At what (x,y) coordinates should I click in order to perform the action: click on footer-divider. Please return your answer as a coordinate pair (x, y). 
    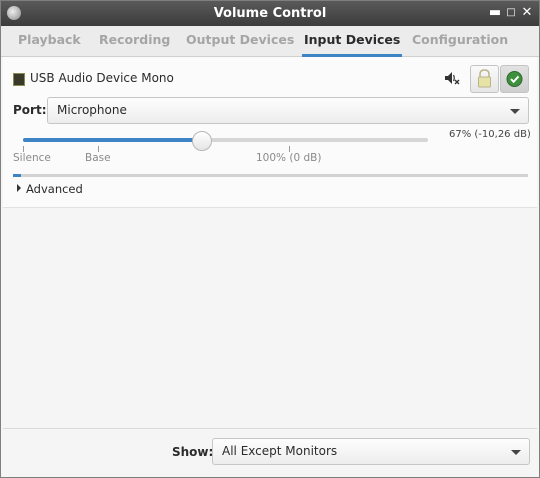
    Looking at the image, I should click on (270, 428).